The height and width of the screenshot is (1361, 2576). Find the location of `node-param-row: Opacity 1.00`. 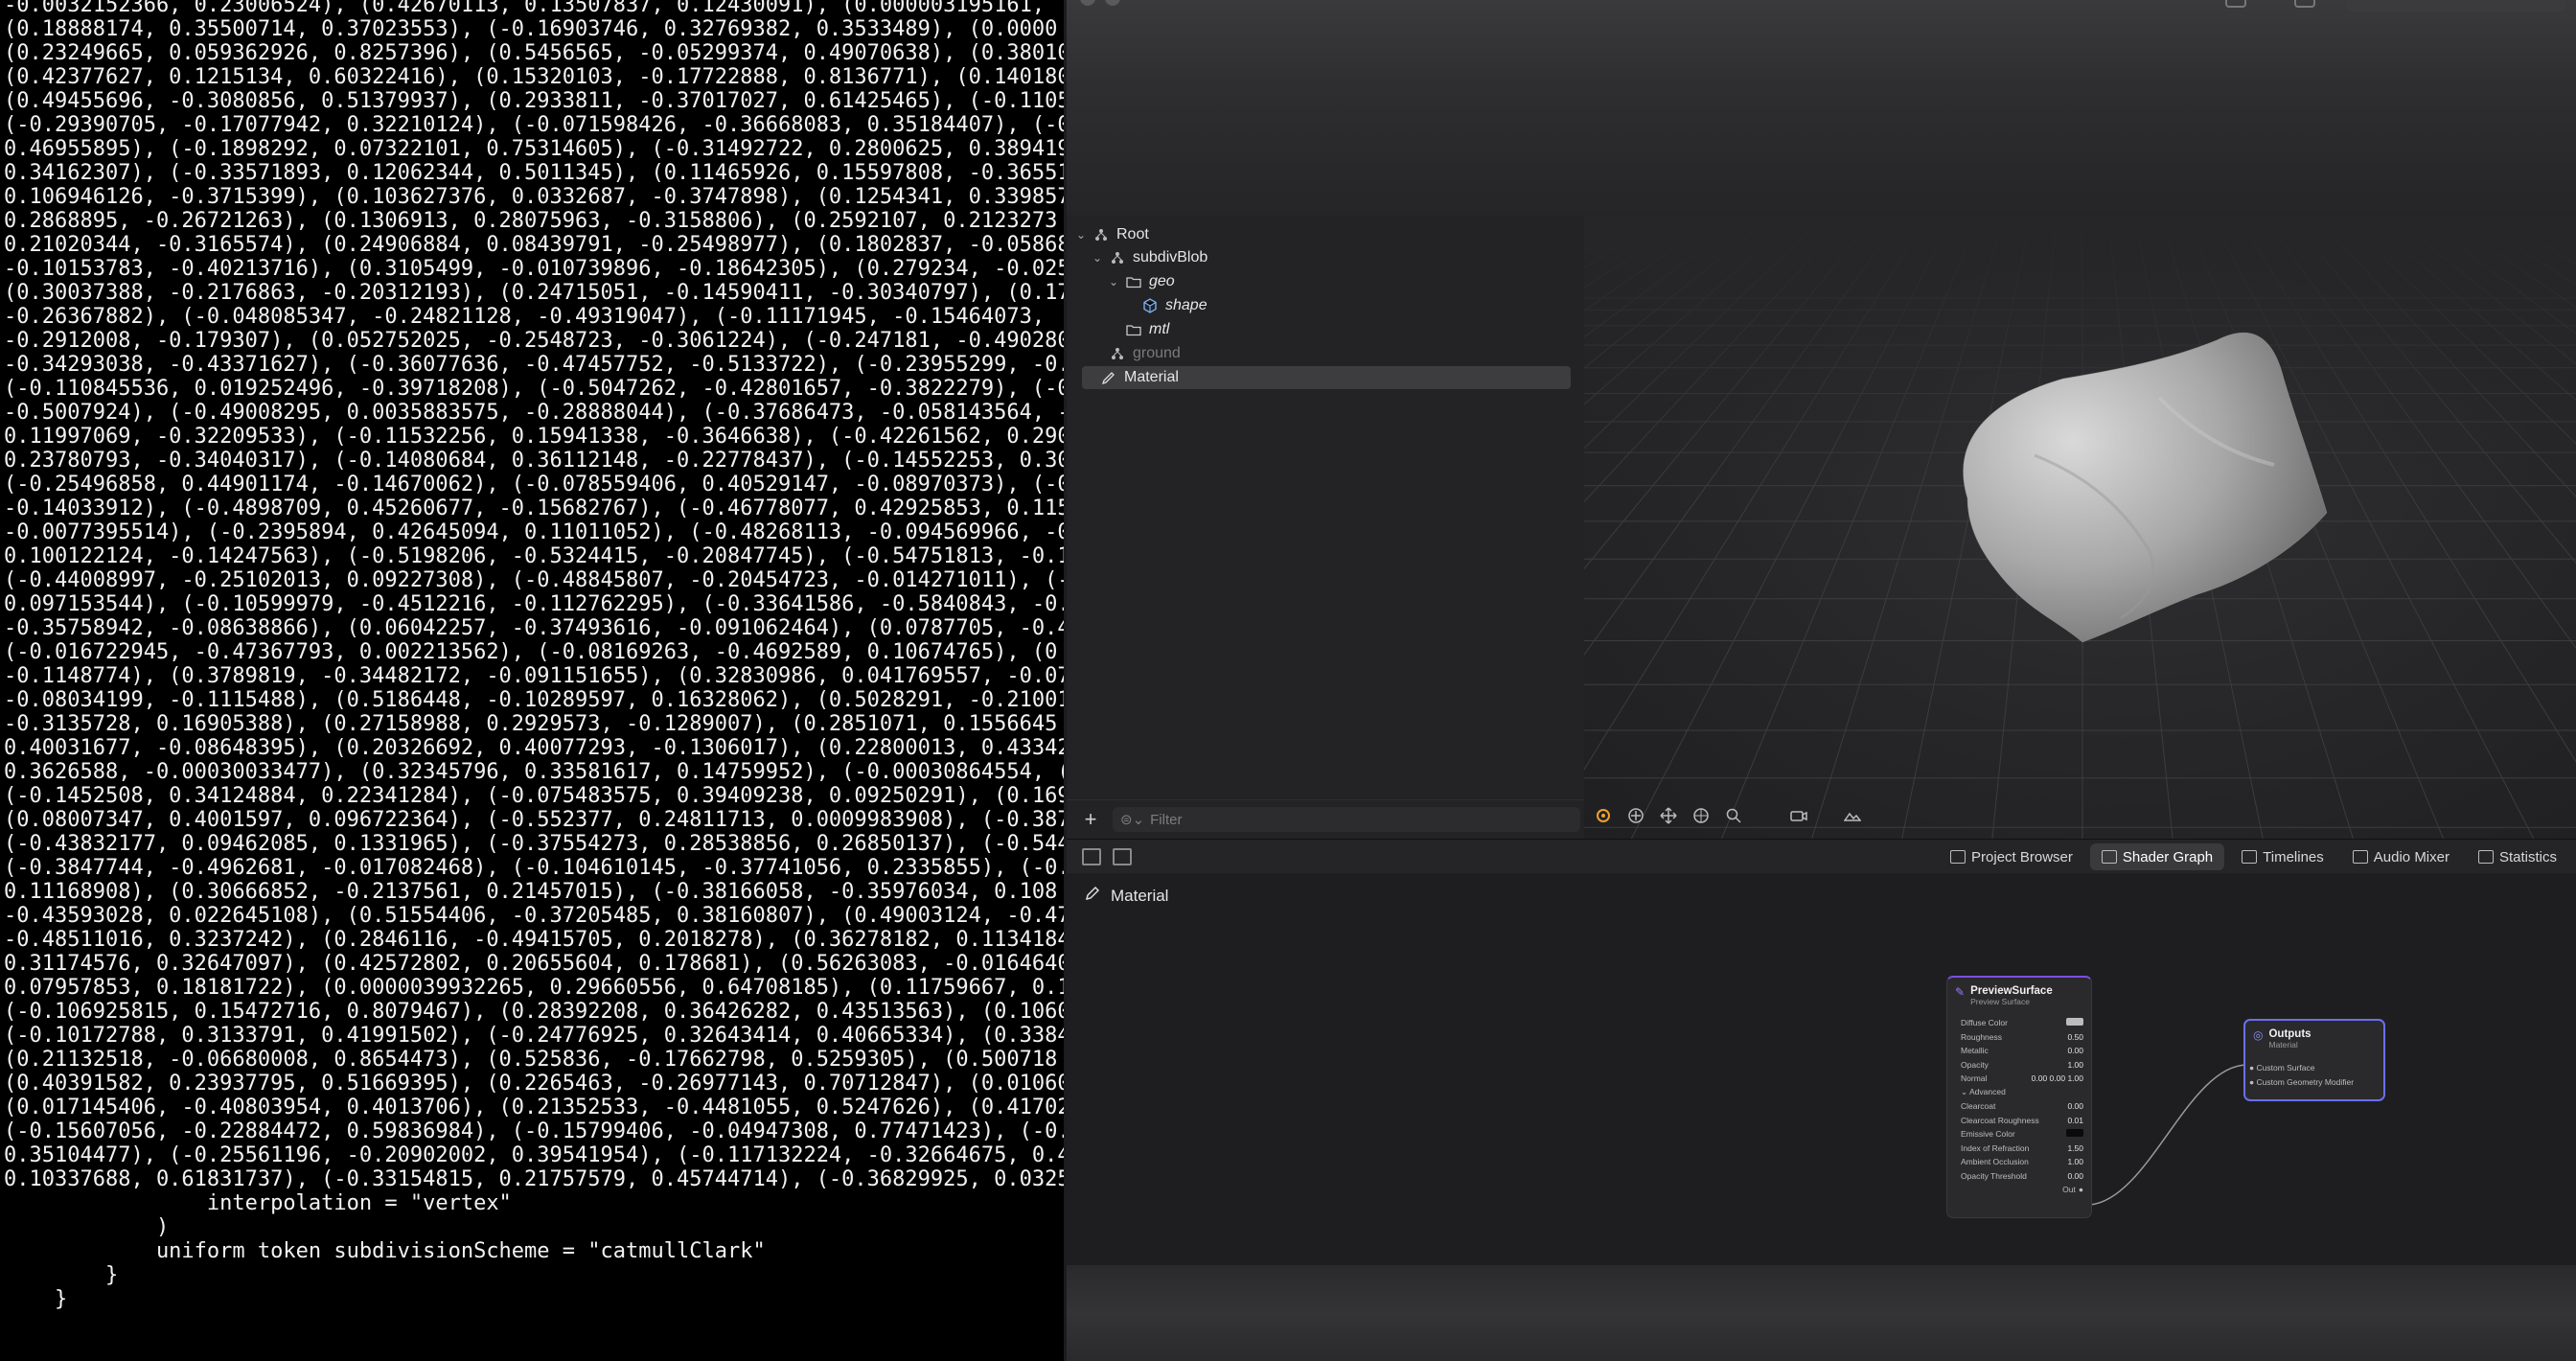

node-param-row: Opacity 1.00 is located at coordinates (2019, 1065).